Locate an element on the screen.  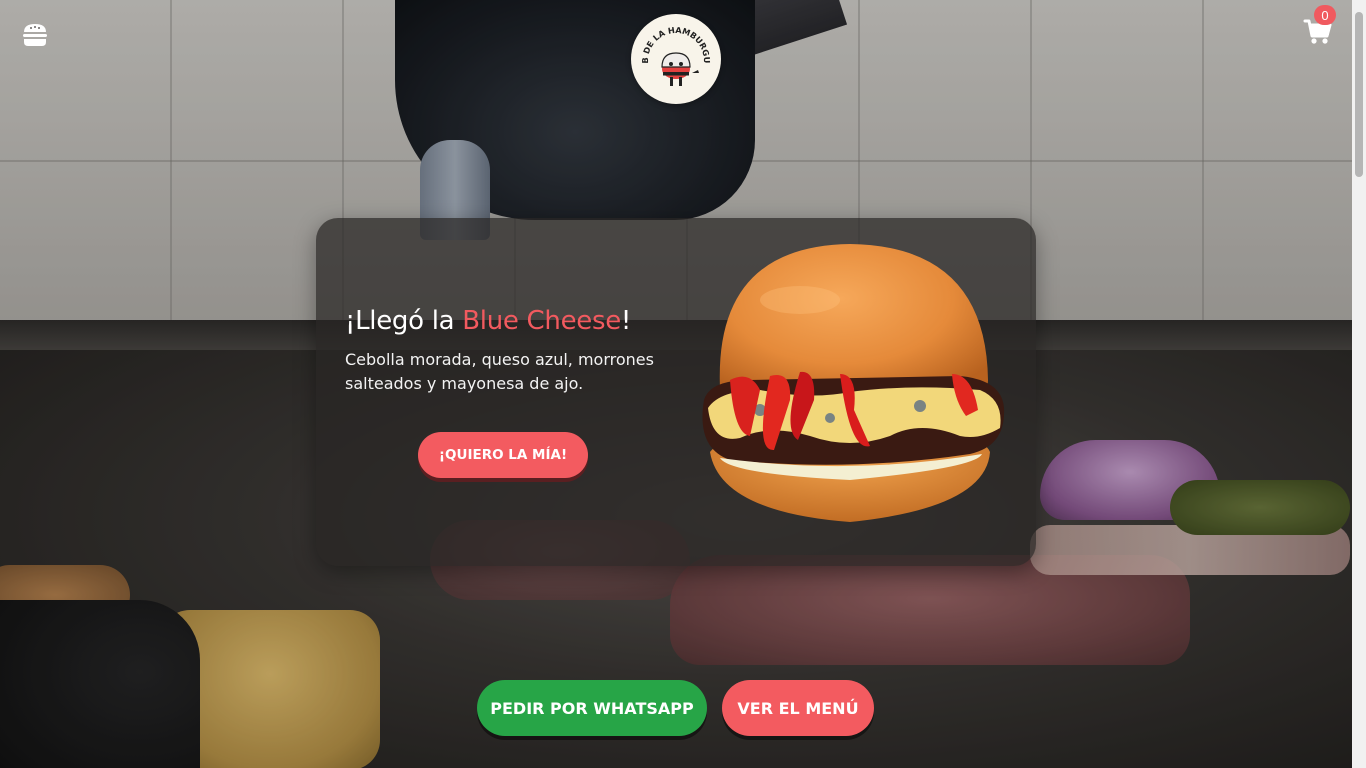
blue-cheese-burger-image is located at coordinates (853, 383).